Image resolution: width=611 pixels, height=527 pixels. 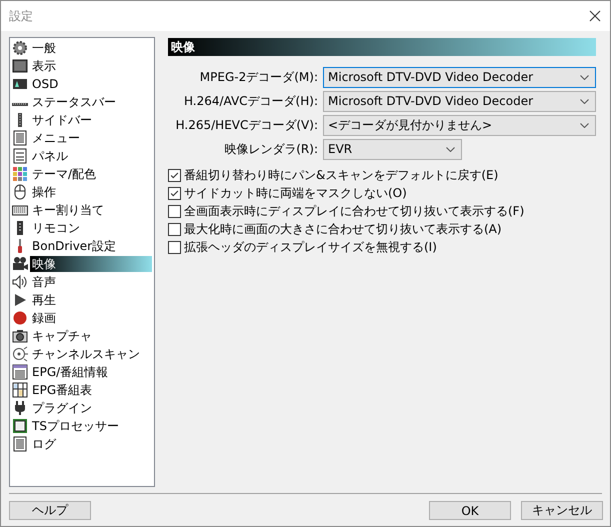 I want to click on document-icon, so click(x=20, y=138).